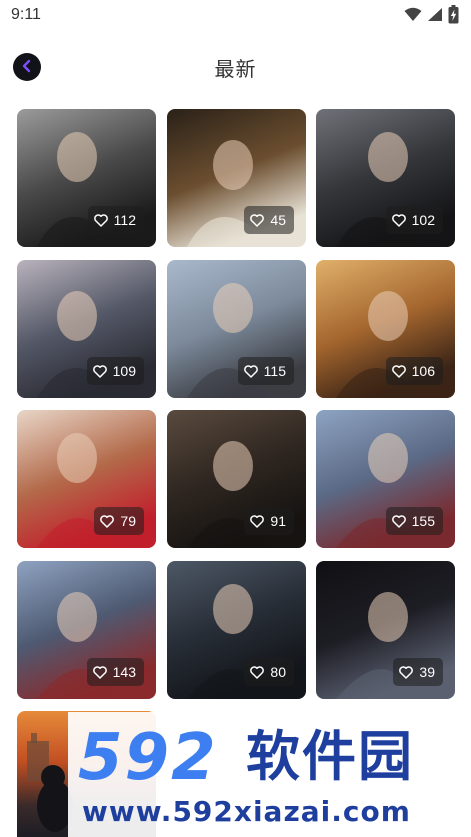 The width and height of the screenshot is (471, 837). Describe the element at coordinates (413, 14) in the screenshot. I see `wifi-icon` at that location.